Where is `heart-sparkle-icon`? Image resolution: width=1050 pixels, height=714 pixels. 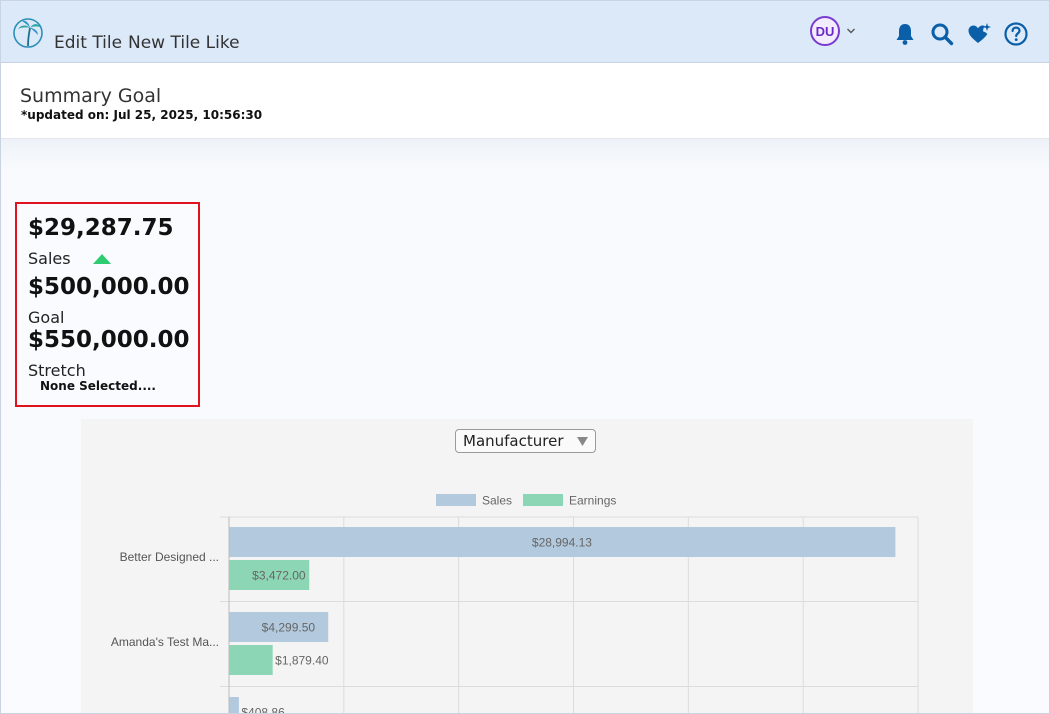 heart-sparkle-icon is located at coordinates (979, 34).